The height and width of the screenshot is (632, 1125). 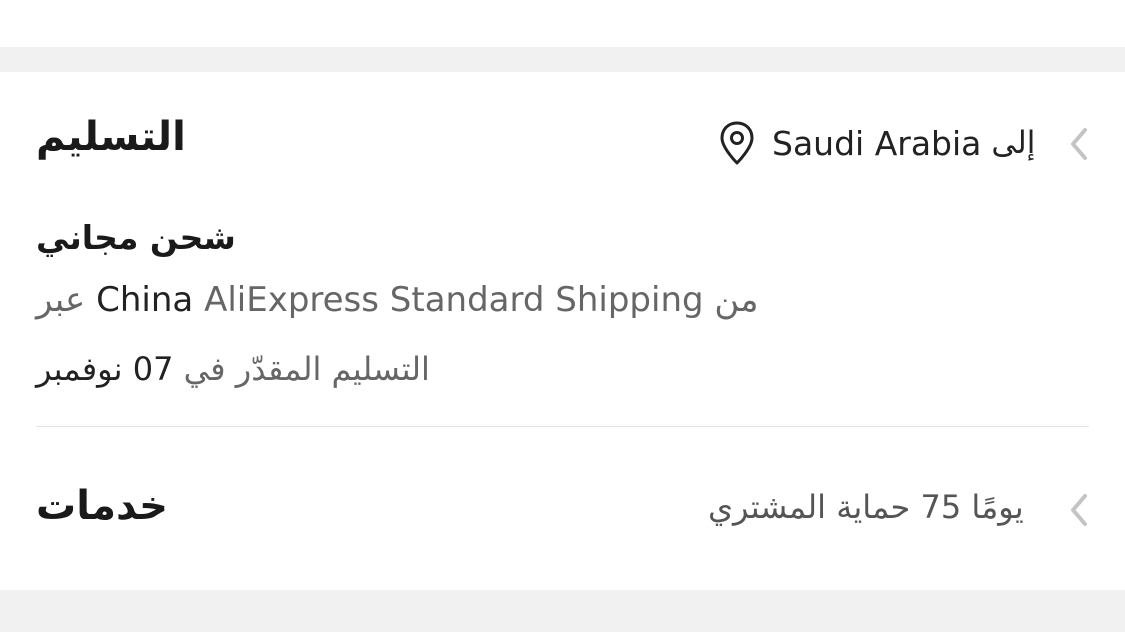 What do you see at coordinates (736, 300) in the screenshot?
I see `from-label: من` at bounding box center [736, 300].